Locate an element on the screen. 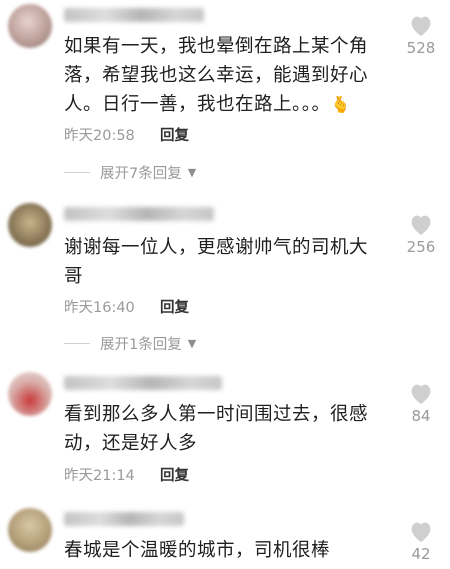 The height and width of the screenshot is (569, 450). expand-replies-button: 展开1条回复 ▼ is located at coordinates (130, 343).